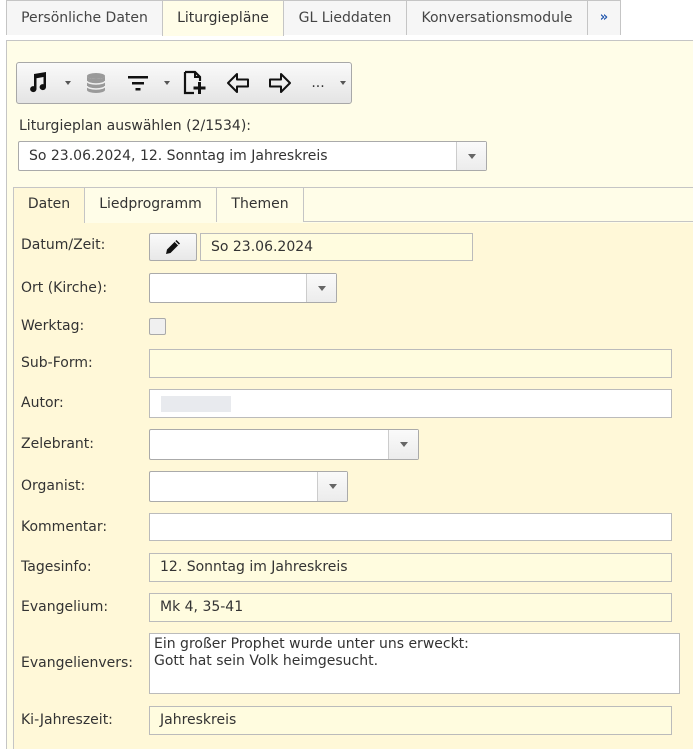 Image resolution: width=693 pixels, height=749 pixels. I want to click on organist-label: Organist:, so click(53, 486).